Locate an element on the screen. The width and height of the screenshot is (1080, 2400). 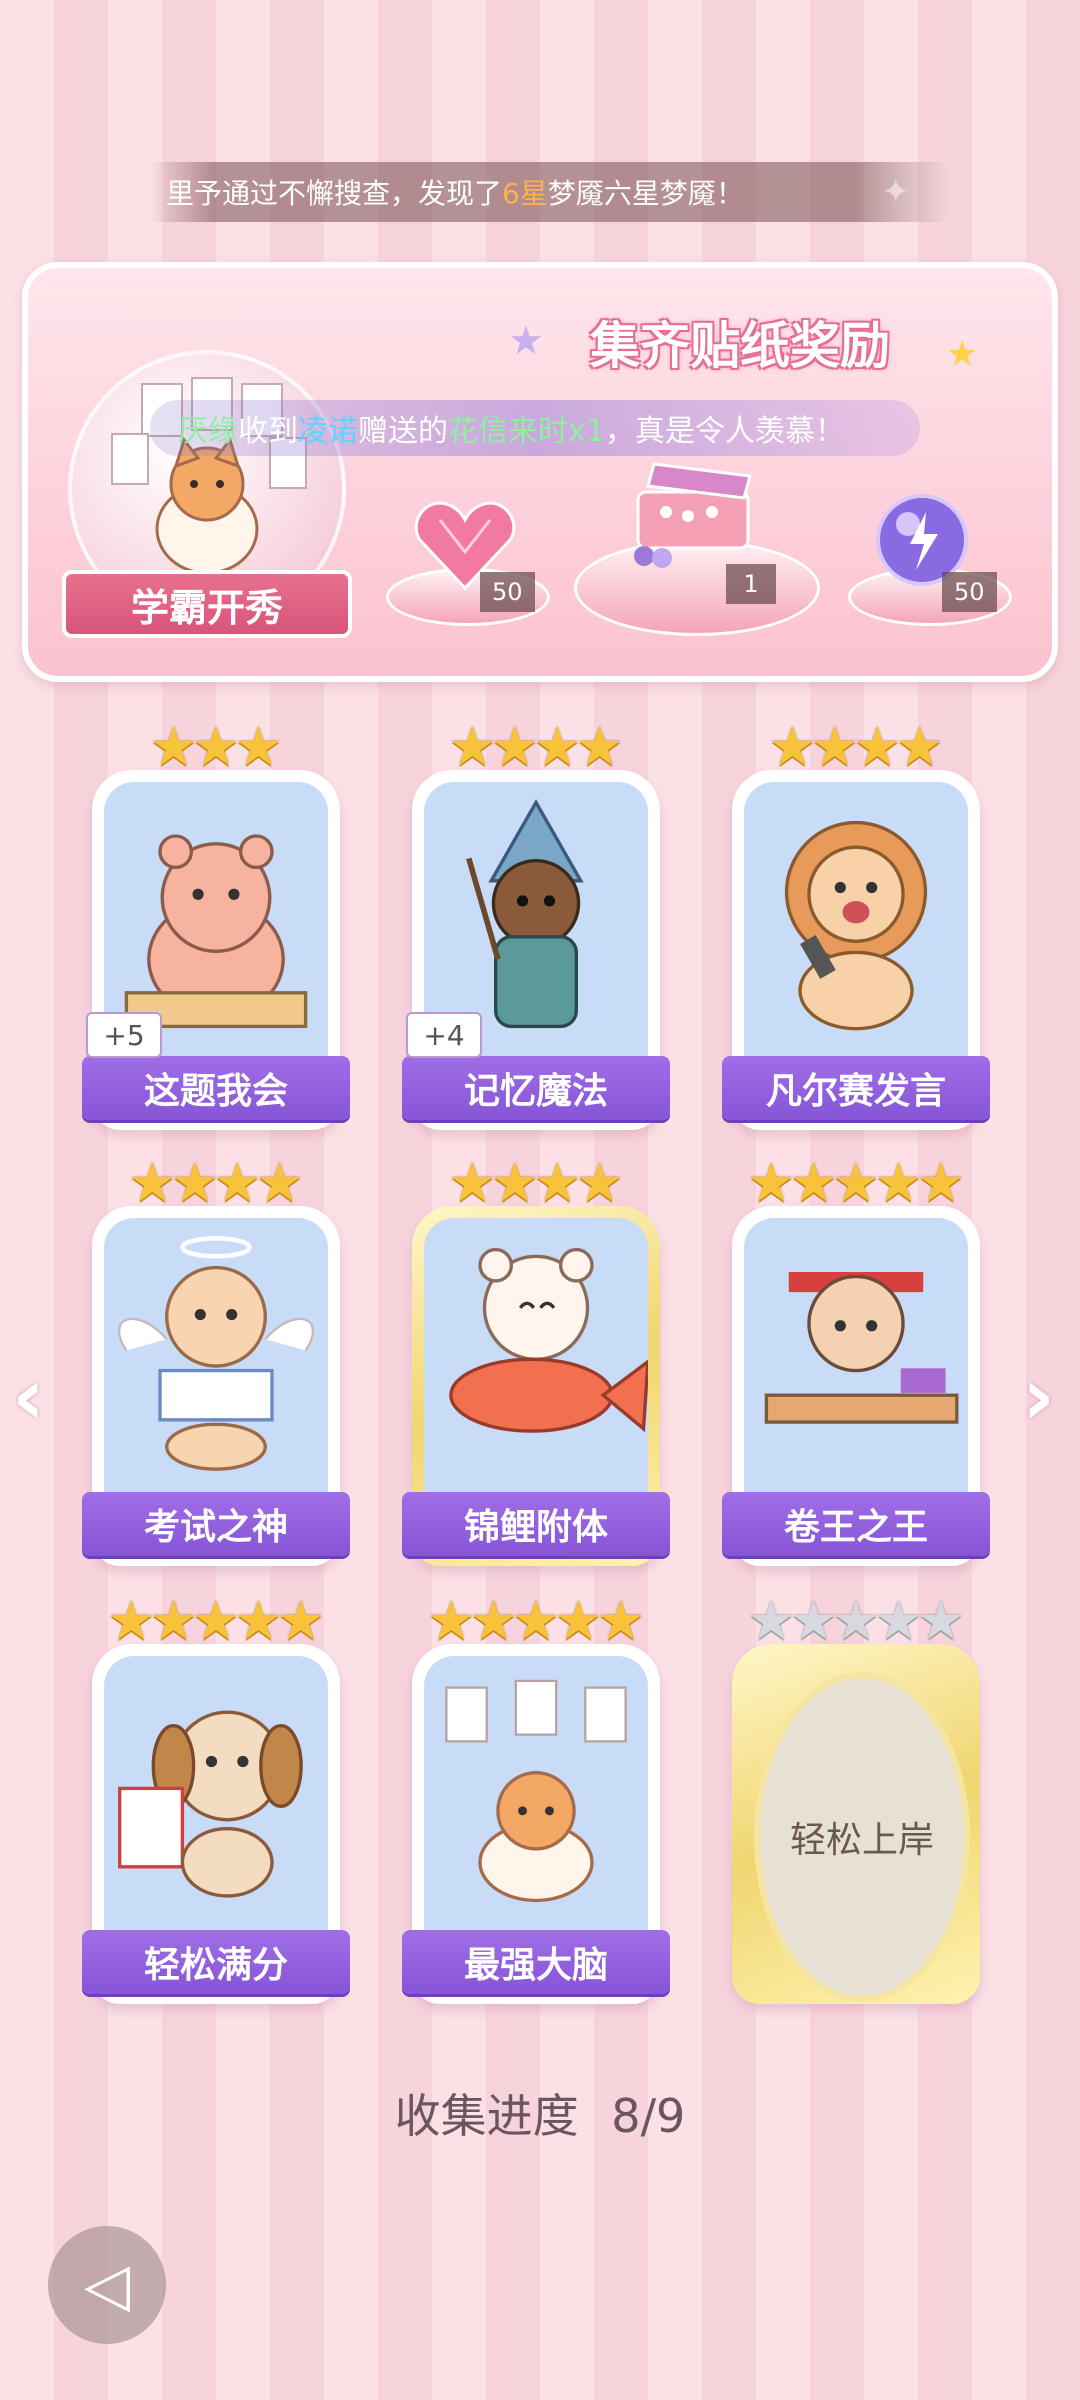
sticker-card: 这题我会 +5 ★ ★ ★ is located at coordinates (216, 925).